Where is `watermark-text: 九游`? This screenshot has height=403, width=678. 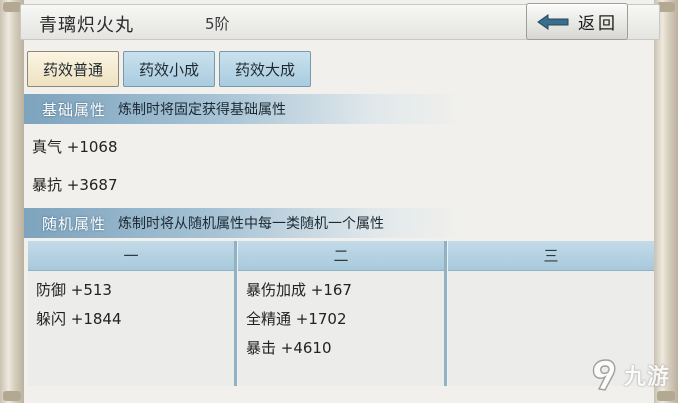
watermark-text: 九游 is located at coordinates (646, 377).